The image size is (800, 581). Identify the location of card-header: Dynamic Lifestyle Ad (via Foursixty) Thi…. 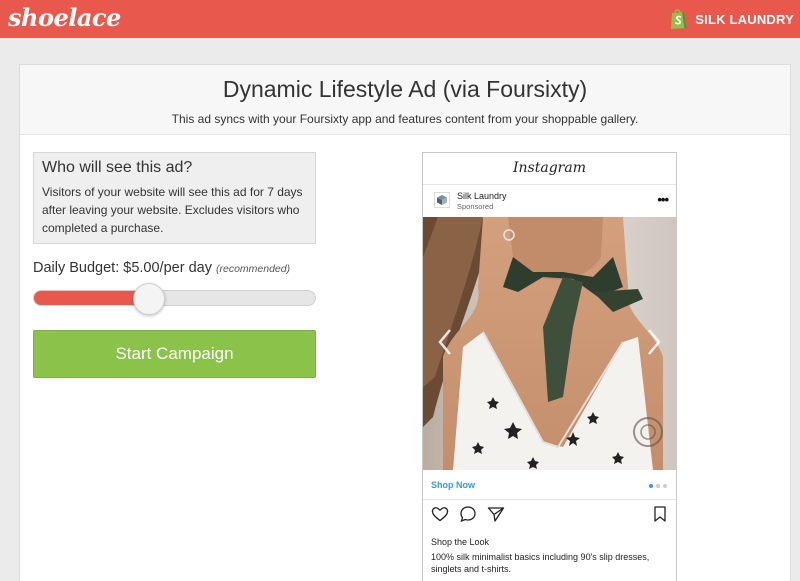
(405, 100).